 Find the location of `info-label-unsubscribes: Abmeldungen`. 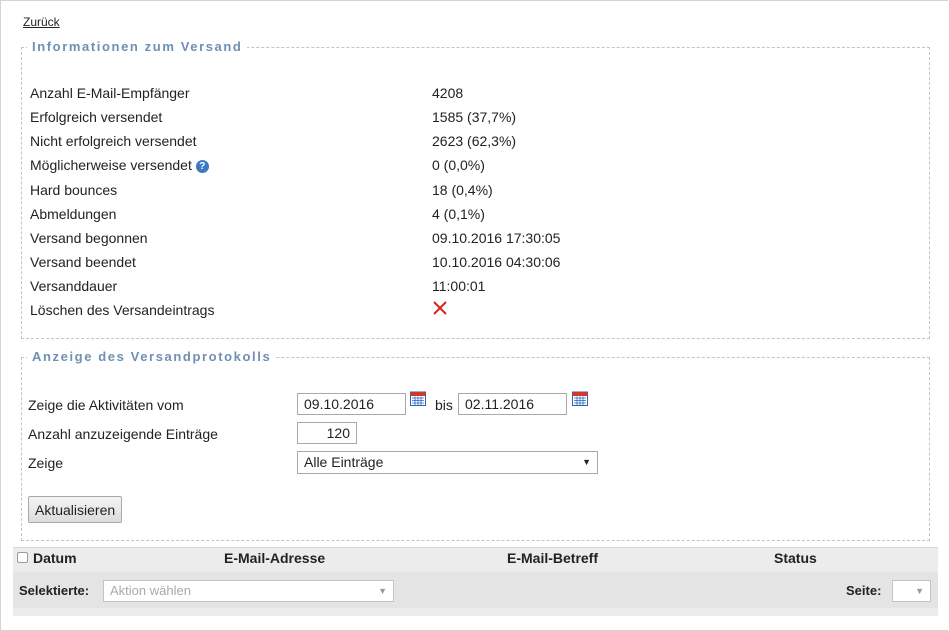

info-label-unsubscribes: Abmeldungen is located at coordinates (73, 214).